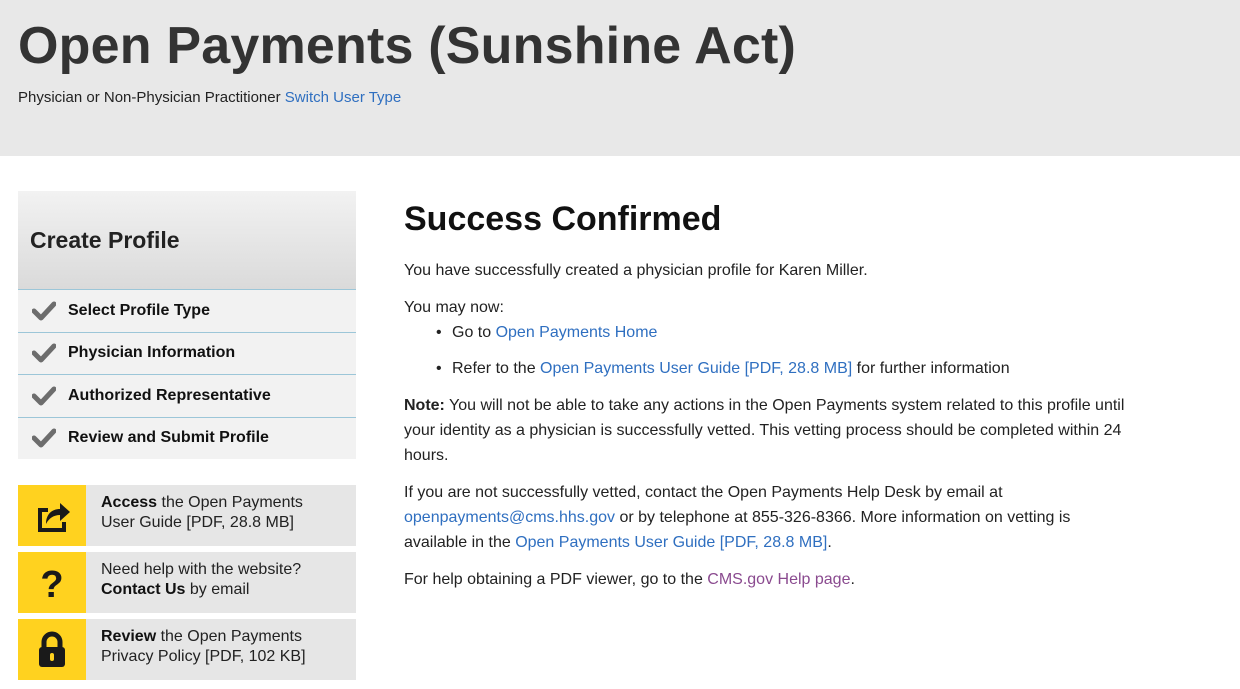 This screenshot has height=689, width=1240. I want to click on list-item: Go to Open Payments Home, so click(769, 332).